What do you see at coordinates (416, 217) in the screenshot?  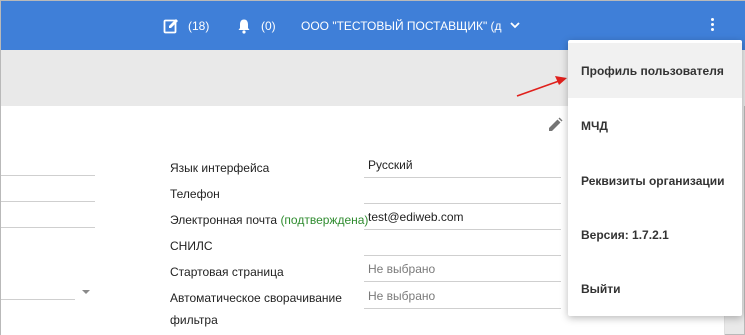 I see `field-value-email: test@ediweb.com` at bounding box center [416, 217].